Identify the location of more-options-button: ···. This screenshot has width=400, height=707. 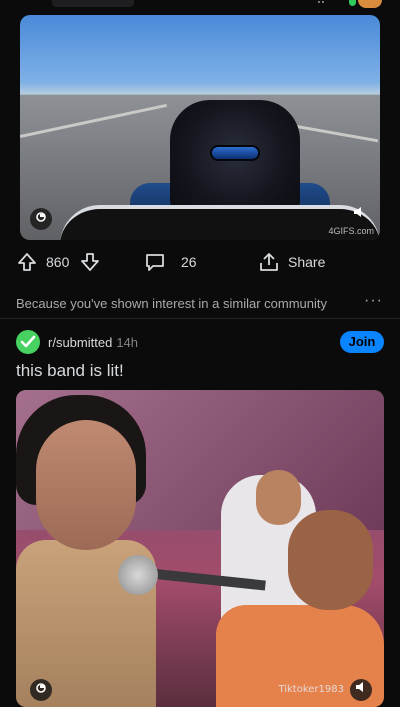
(373, 301).